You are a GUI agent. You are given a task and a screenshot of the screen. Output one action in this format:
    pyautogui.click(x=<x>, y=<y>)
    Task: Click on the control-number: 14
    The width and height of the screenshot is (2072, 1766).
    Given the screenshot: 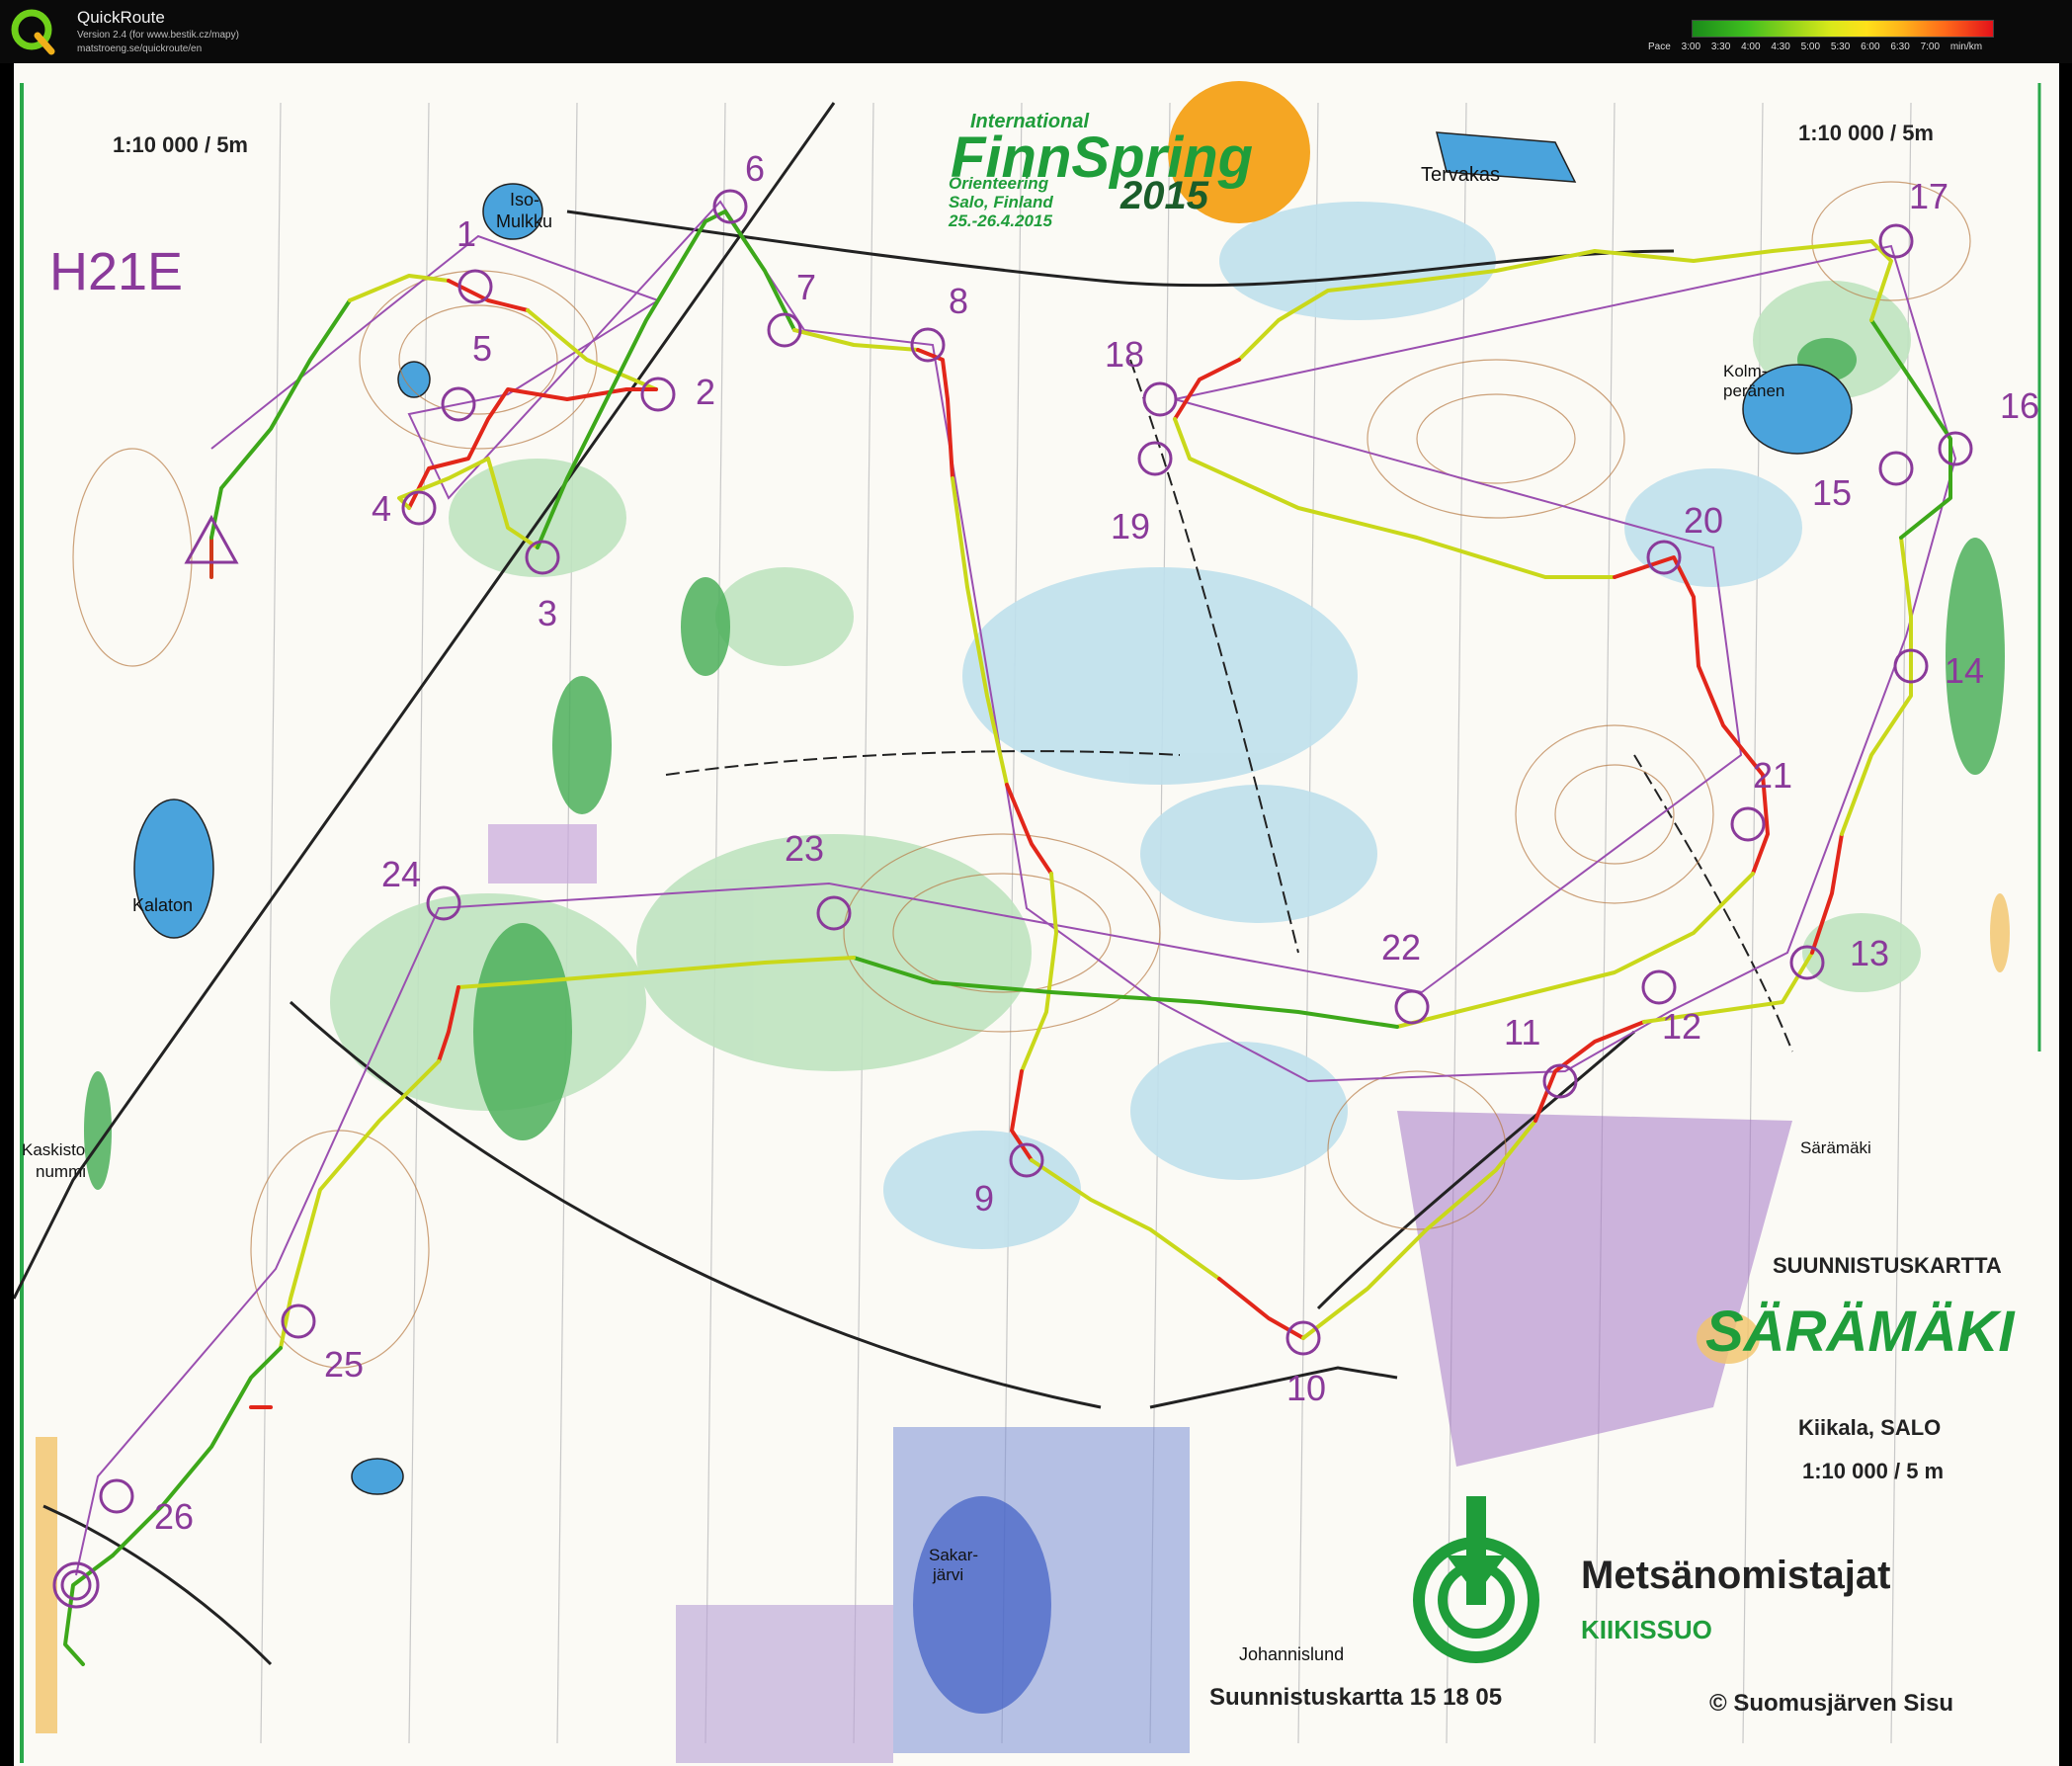 What is the action you would take?
    pyautogui.click(x=1965, y=671)
    